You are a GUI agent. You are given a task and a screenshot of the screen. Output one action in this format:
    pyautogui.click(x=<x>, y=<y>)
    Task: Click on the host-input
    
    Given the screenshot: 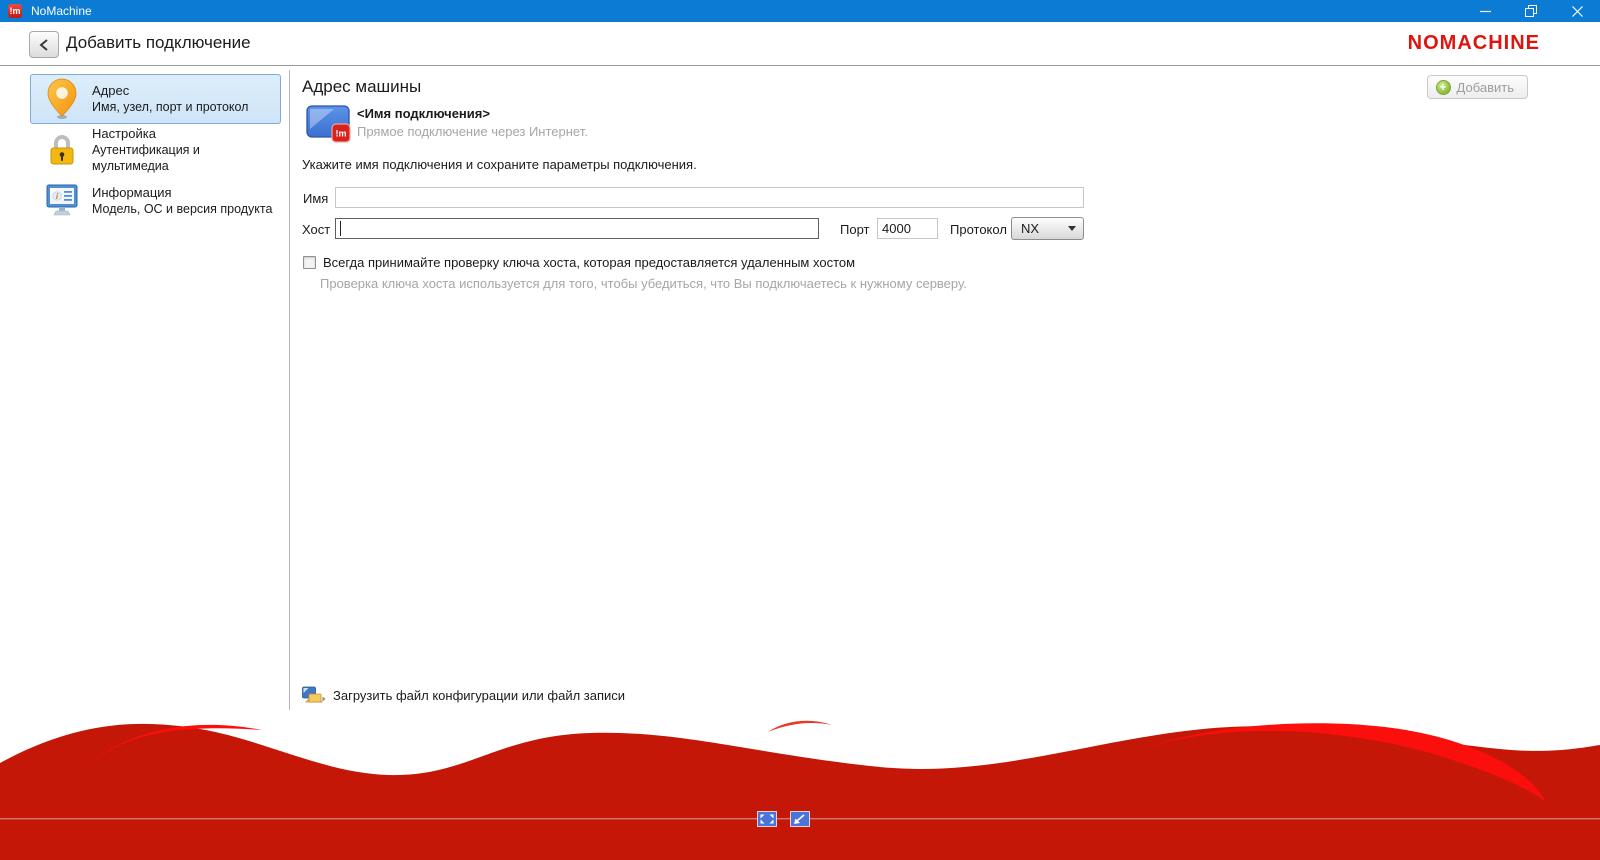 What is the action you would take?
    pyautogui.click(x=577, y=228)
    